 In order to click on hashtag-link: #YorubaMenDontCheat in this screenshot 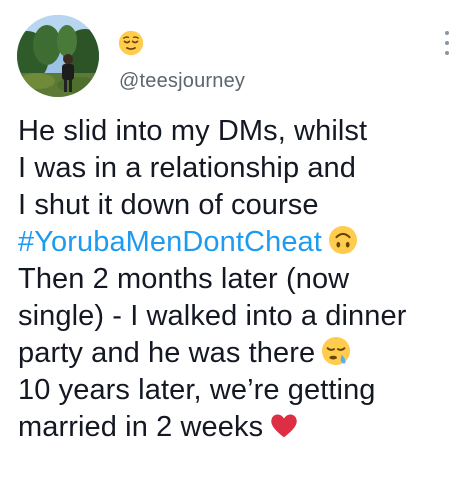, I will do `click(170, 242)`.